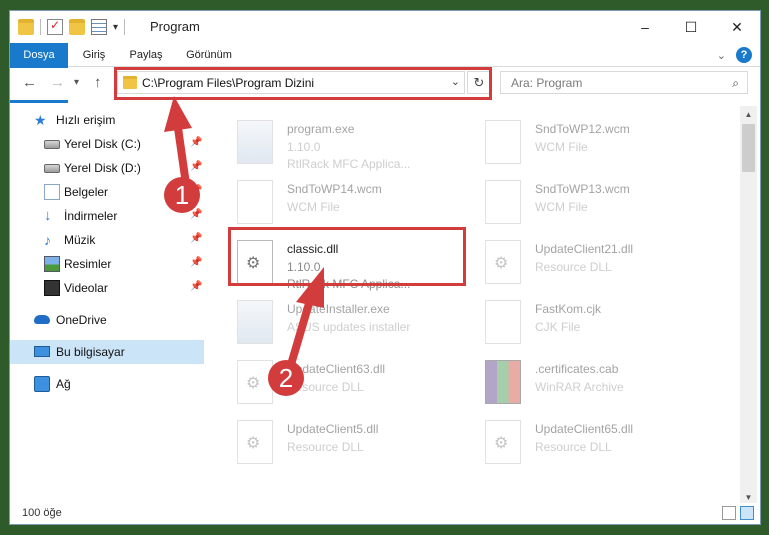  I want to click on sidebar-item-label: OneDrive, so click(81, 320).